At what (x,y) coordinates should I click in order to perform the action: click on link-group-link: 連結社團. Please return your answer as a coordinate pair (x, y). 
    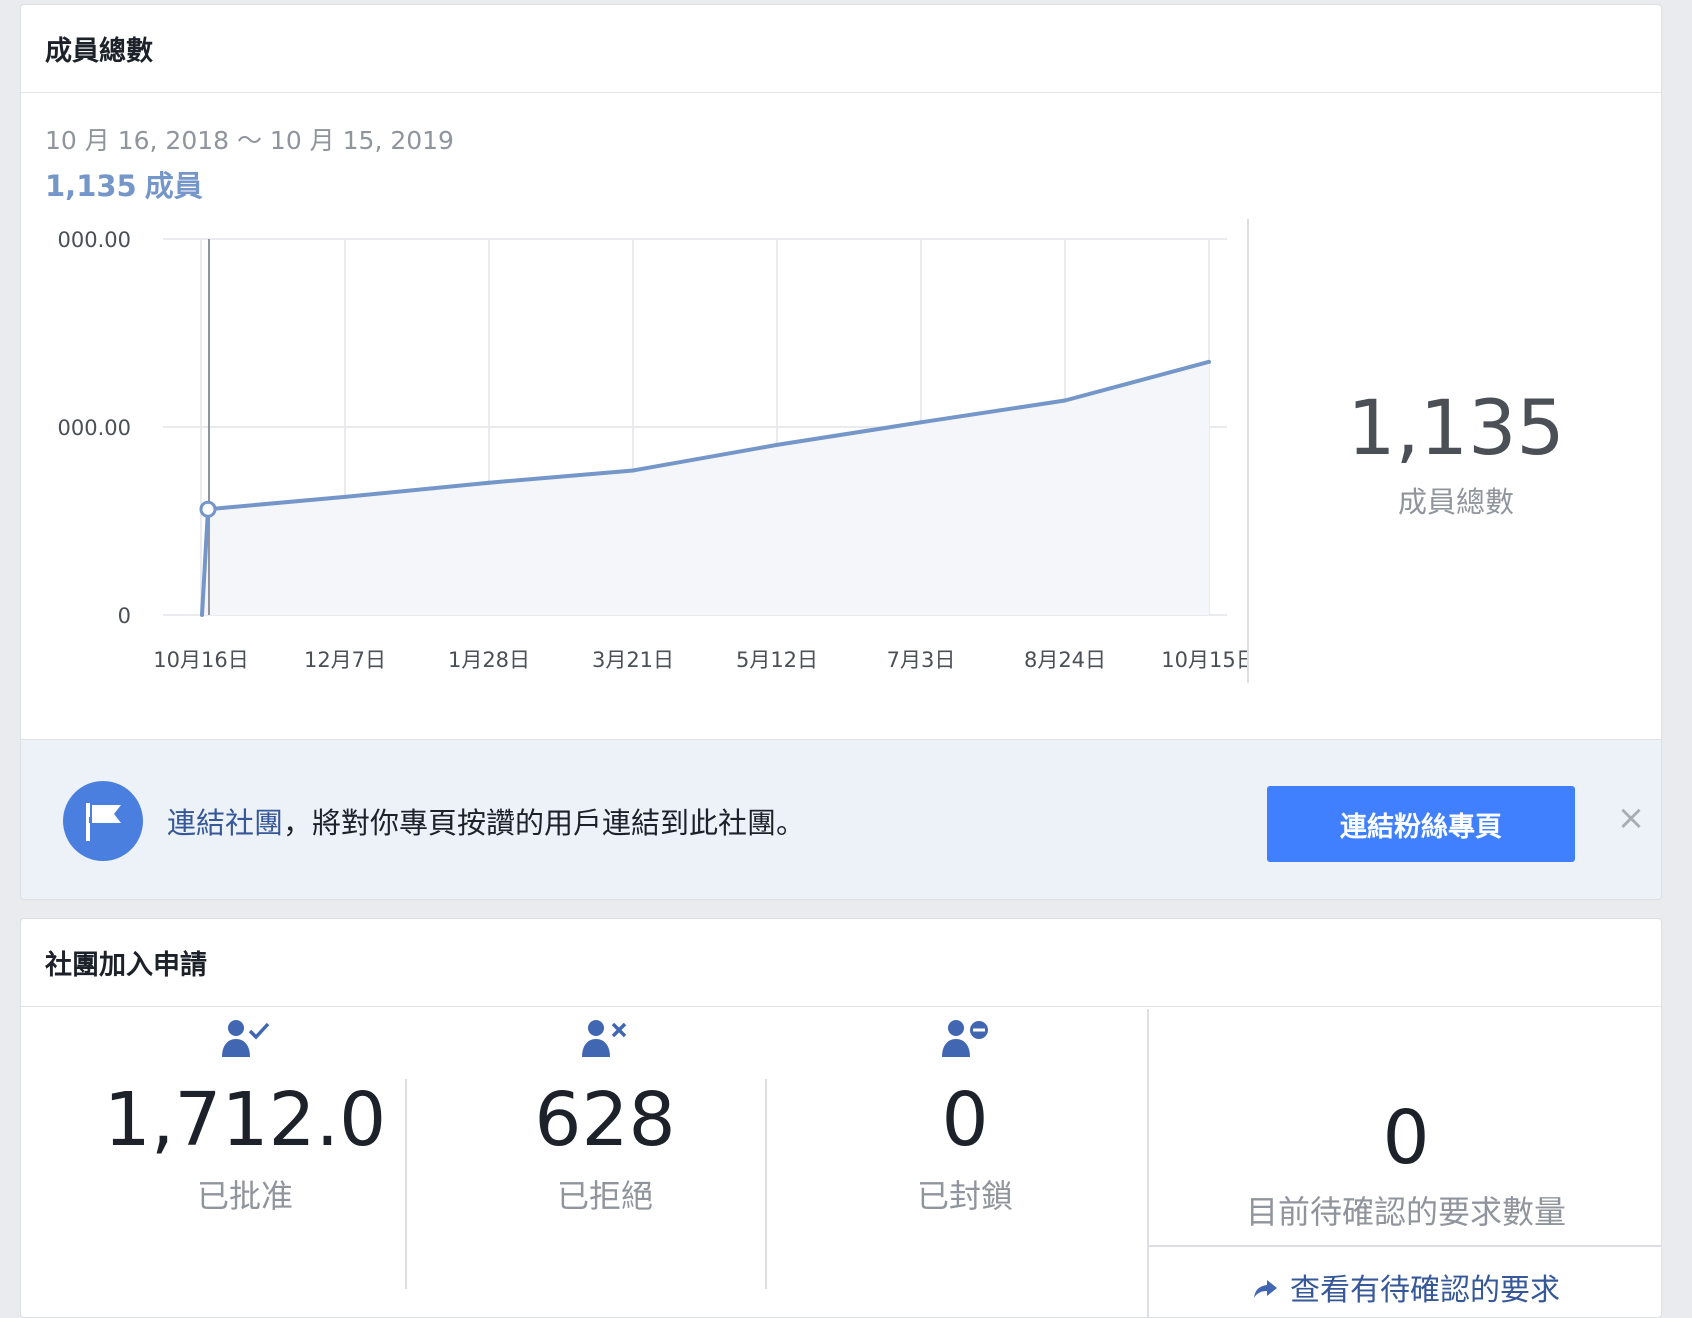
    Looking at the image, I should click on (225, 823).